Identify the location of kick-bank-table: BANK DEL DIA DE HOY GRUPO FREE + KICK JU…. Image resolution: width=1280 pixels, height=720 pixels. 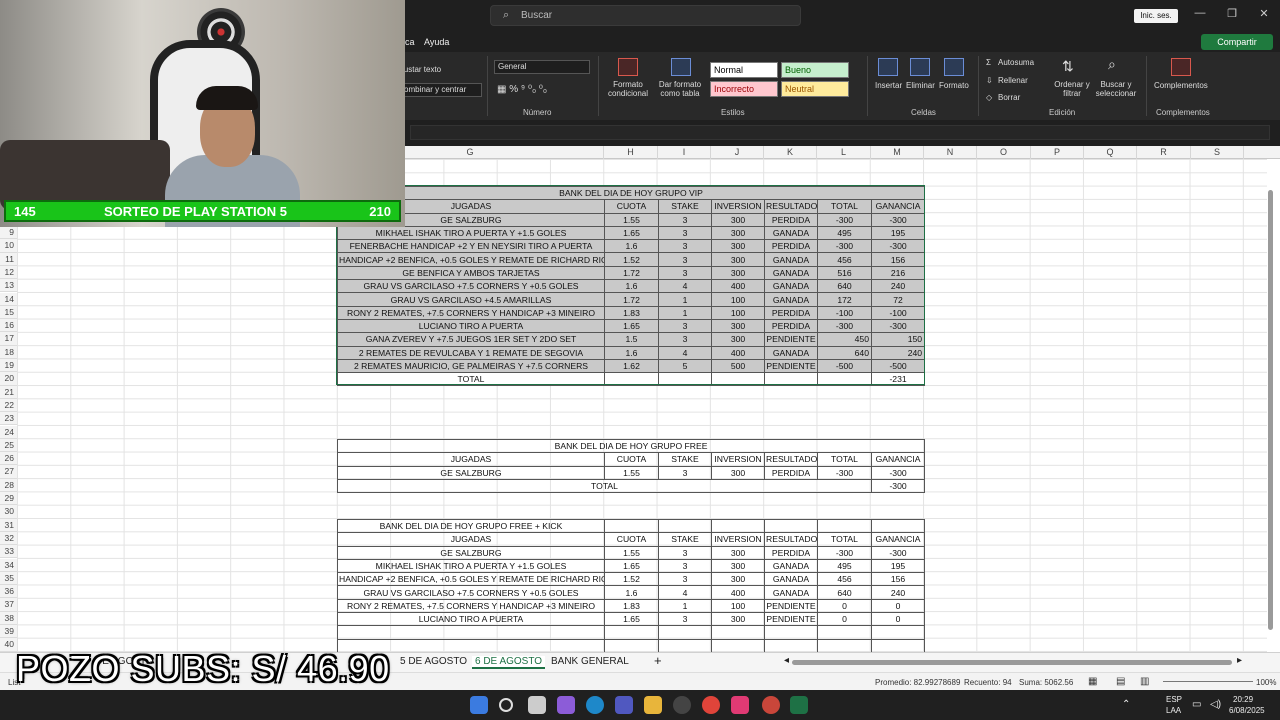
(631, 585).